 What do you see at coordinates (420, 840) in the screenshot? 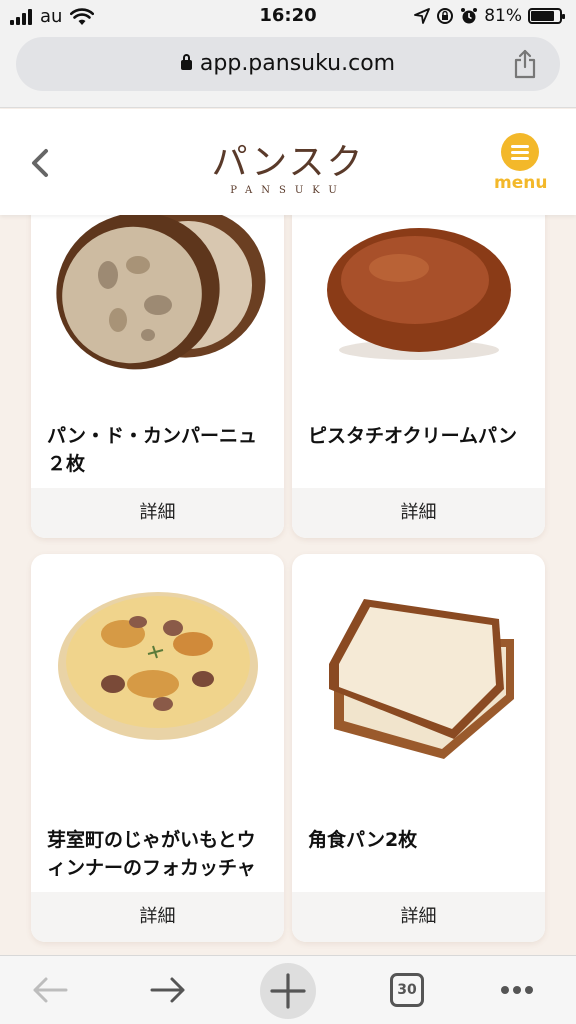
I see `product-name: 角食パン2枚` at bounding box center [420, 840].